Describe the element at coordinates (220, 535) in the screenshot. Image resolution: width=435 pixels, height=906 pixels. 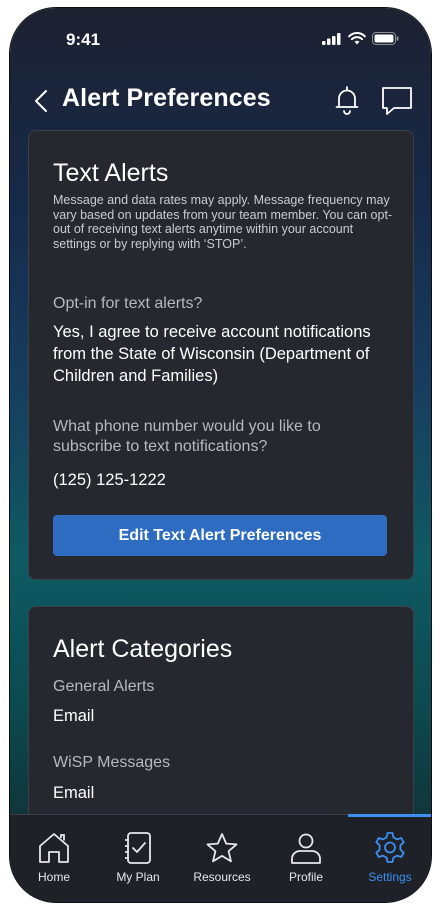
I see `edit-text-alert-preferences-button: Edit Text Alert Preferences` at that location.